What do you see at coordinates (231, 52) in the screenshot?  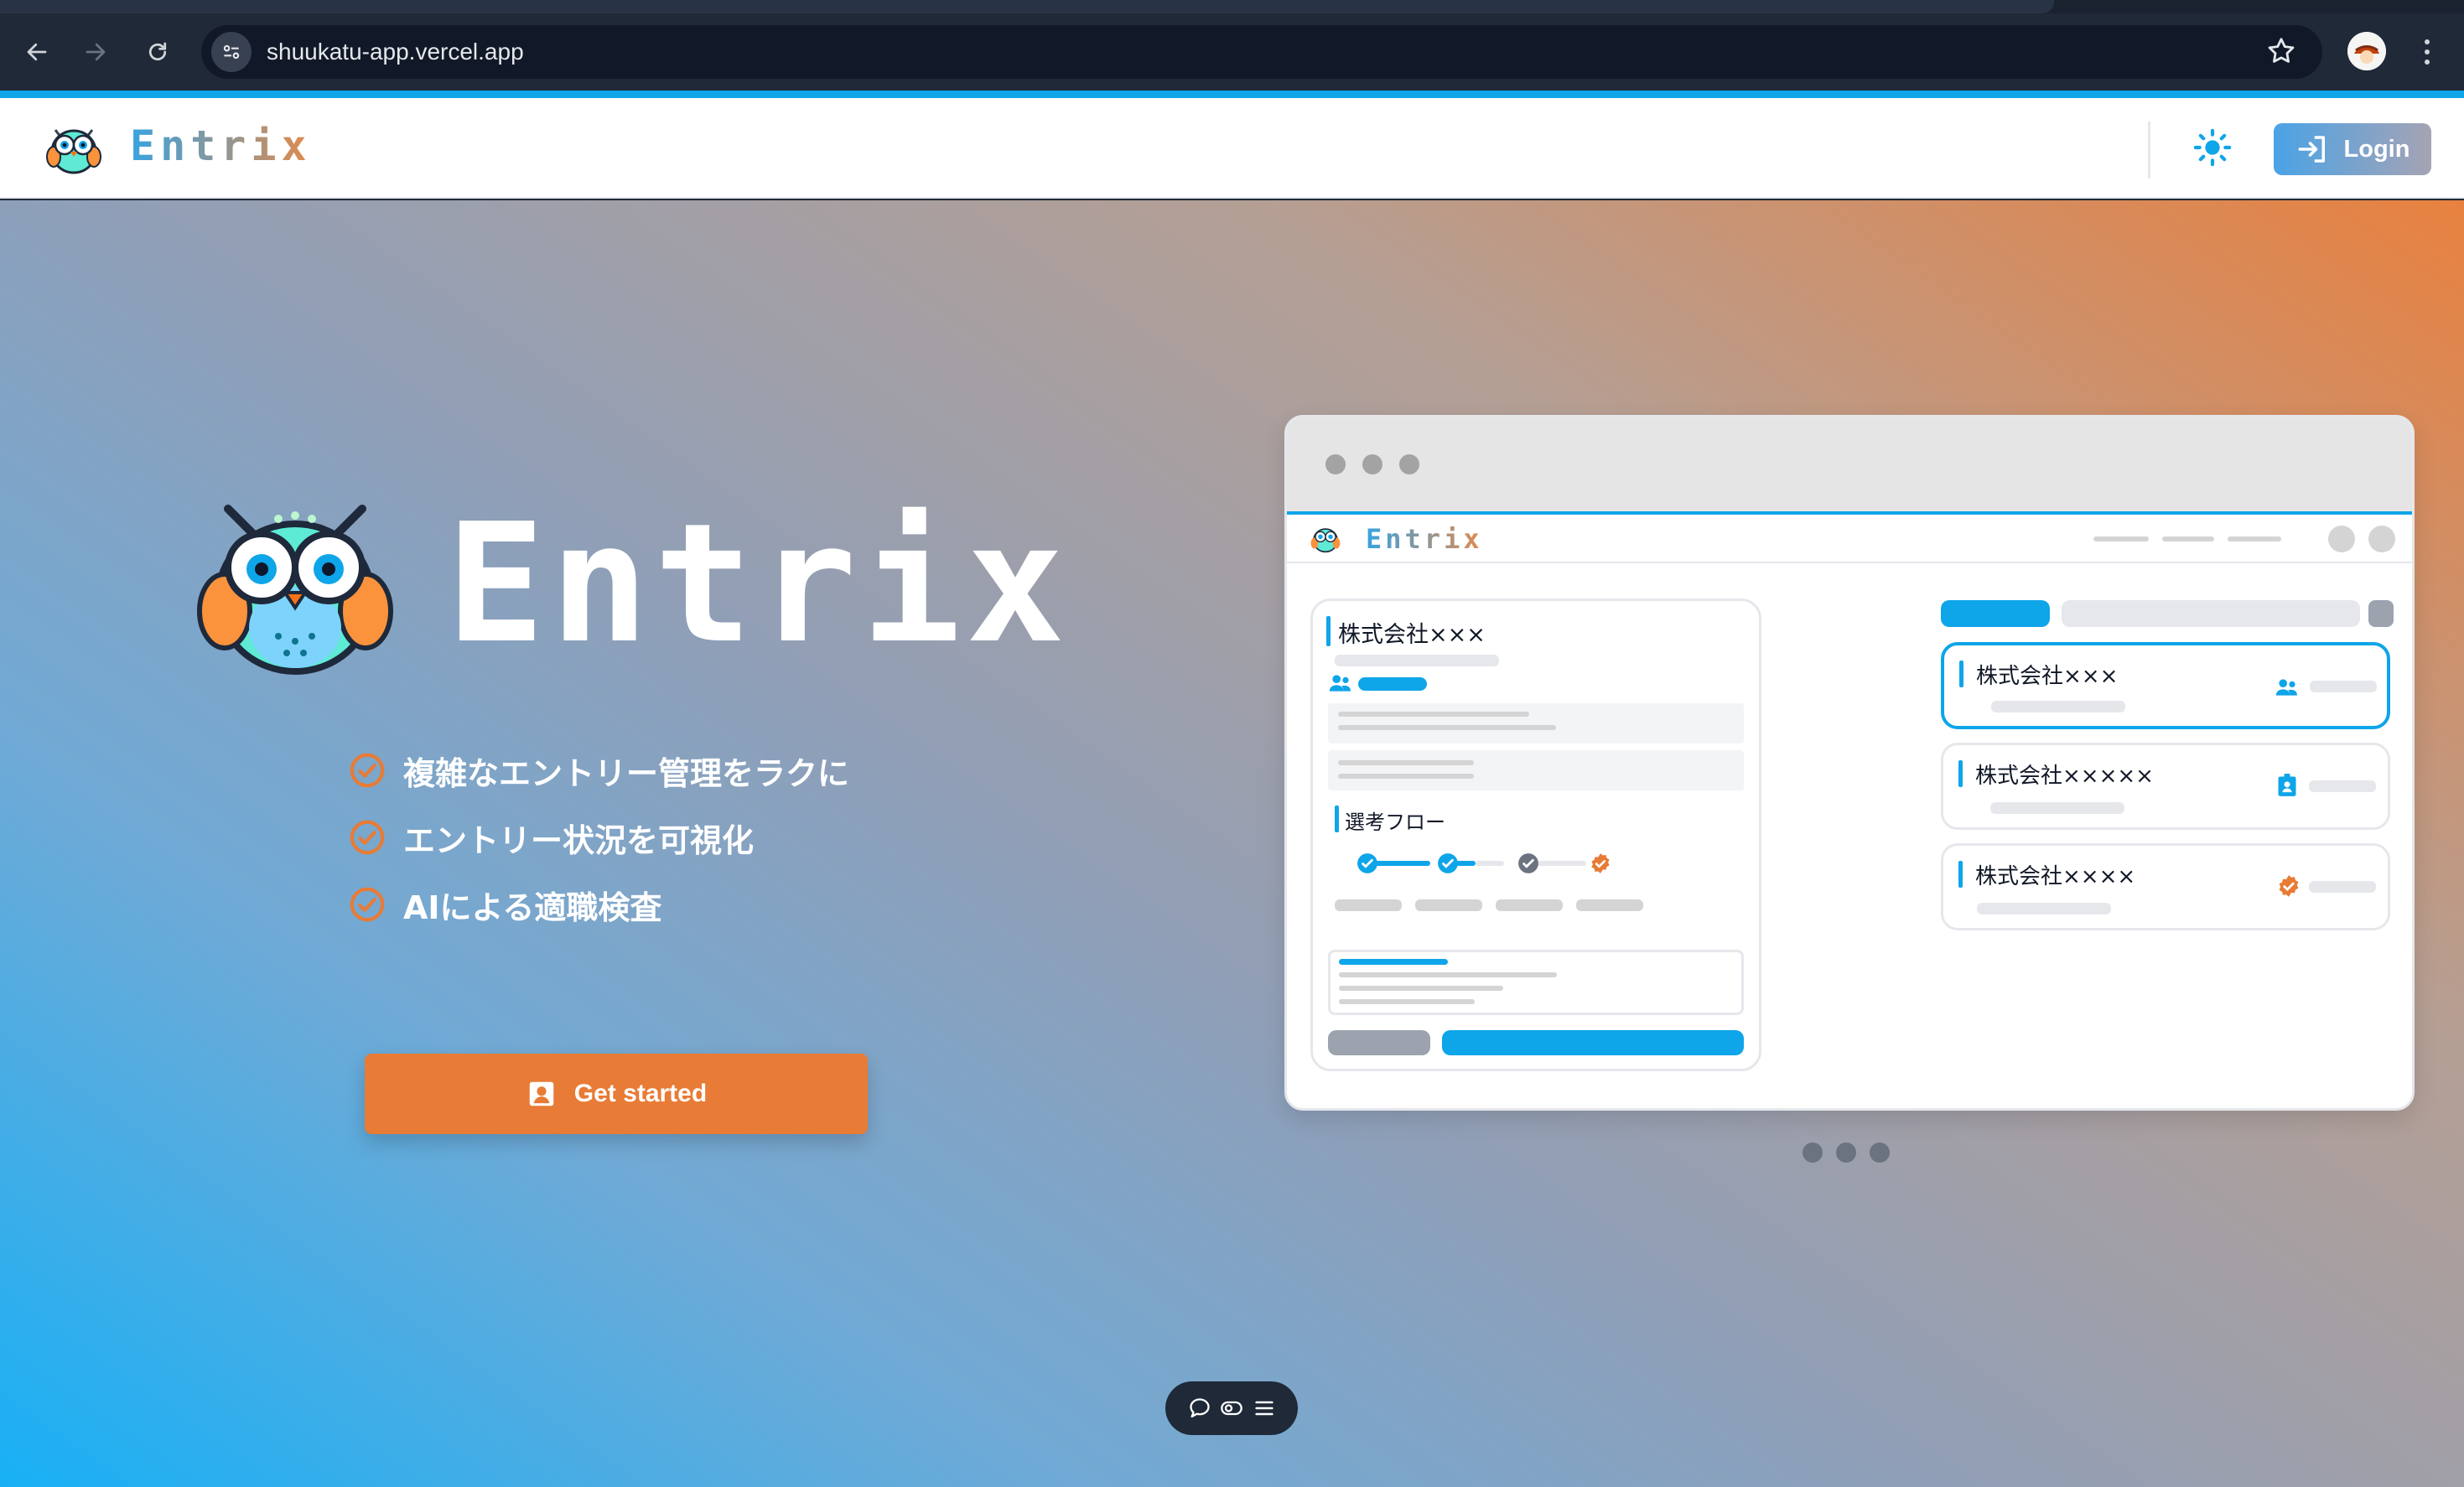 I see `site-settings-icon` at bounding box center [231, 52].